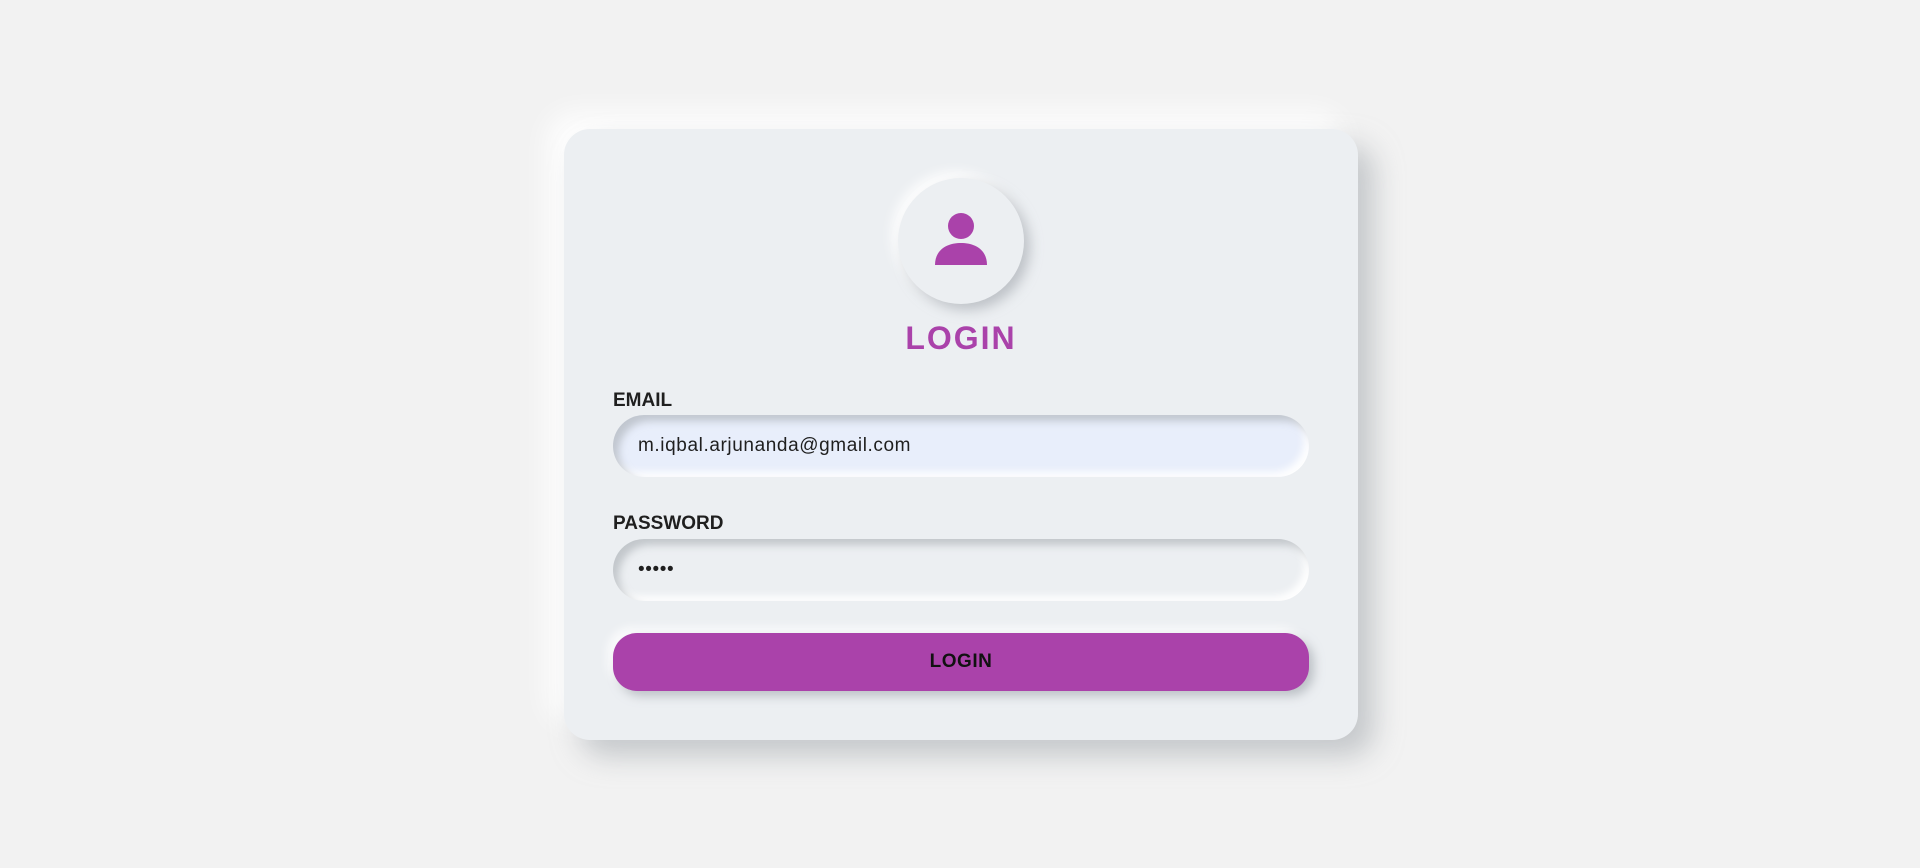 Image resolution: width=1920 pixels, height=868 pixels. I want to click on login-title: LOGIN, so click(961, 338).